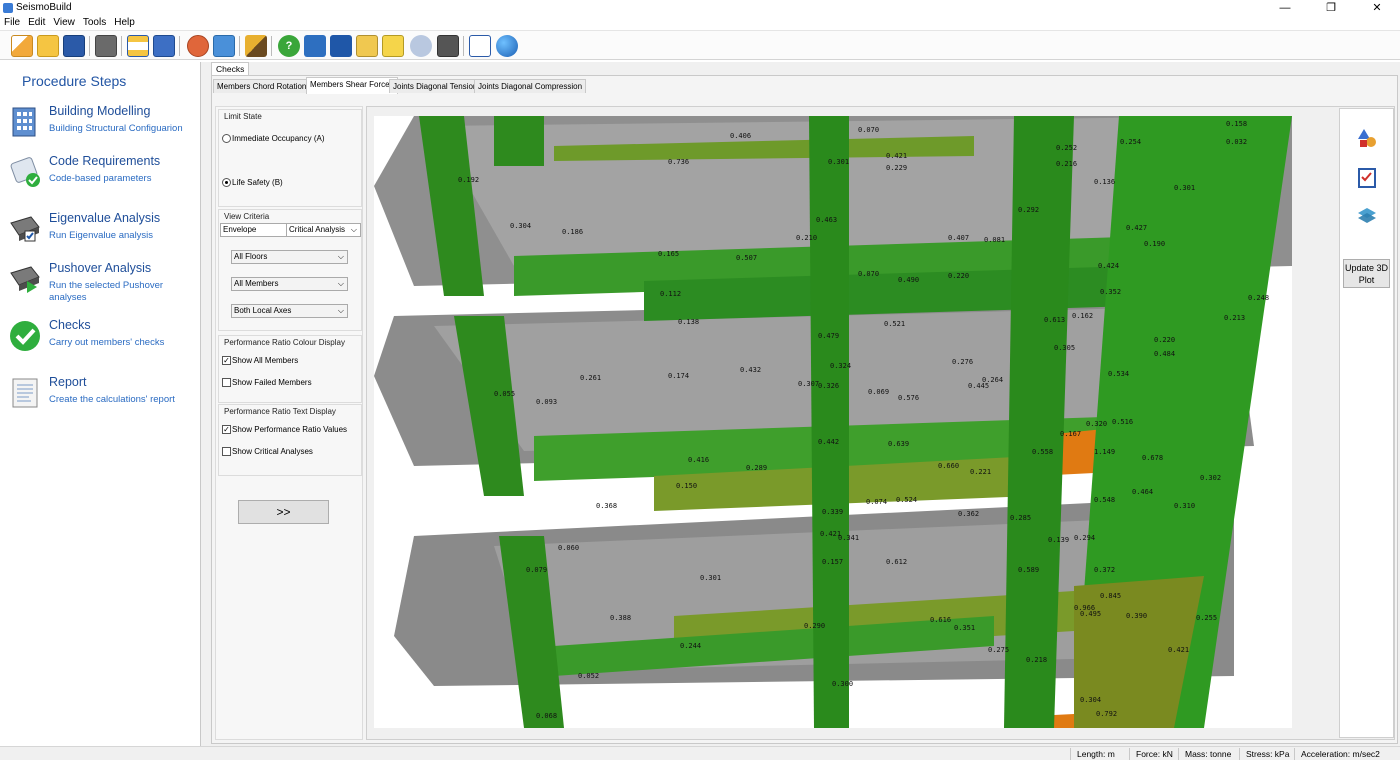  What do you see at coordinates (25, 279) in the screenshot?
I see `machine-play-icon` at bounding box center [25, 279].